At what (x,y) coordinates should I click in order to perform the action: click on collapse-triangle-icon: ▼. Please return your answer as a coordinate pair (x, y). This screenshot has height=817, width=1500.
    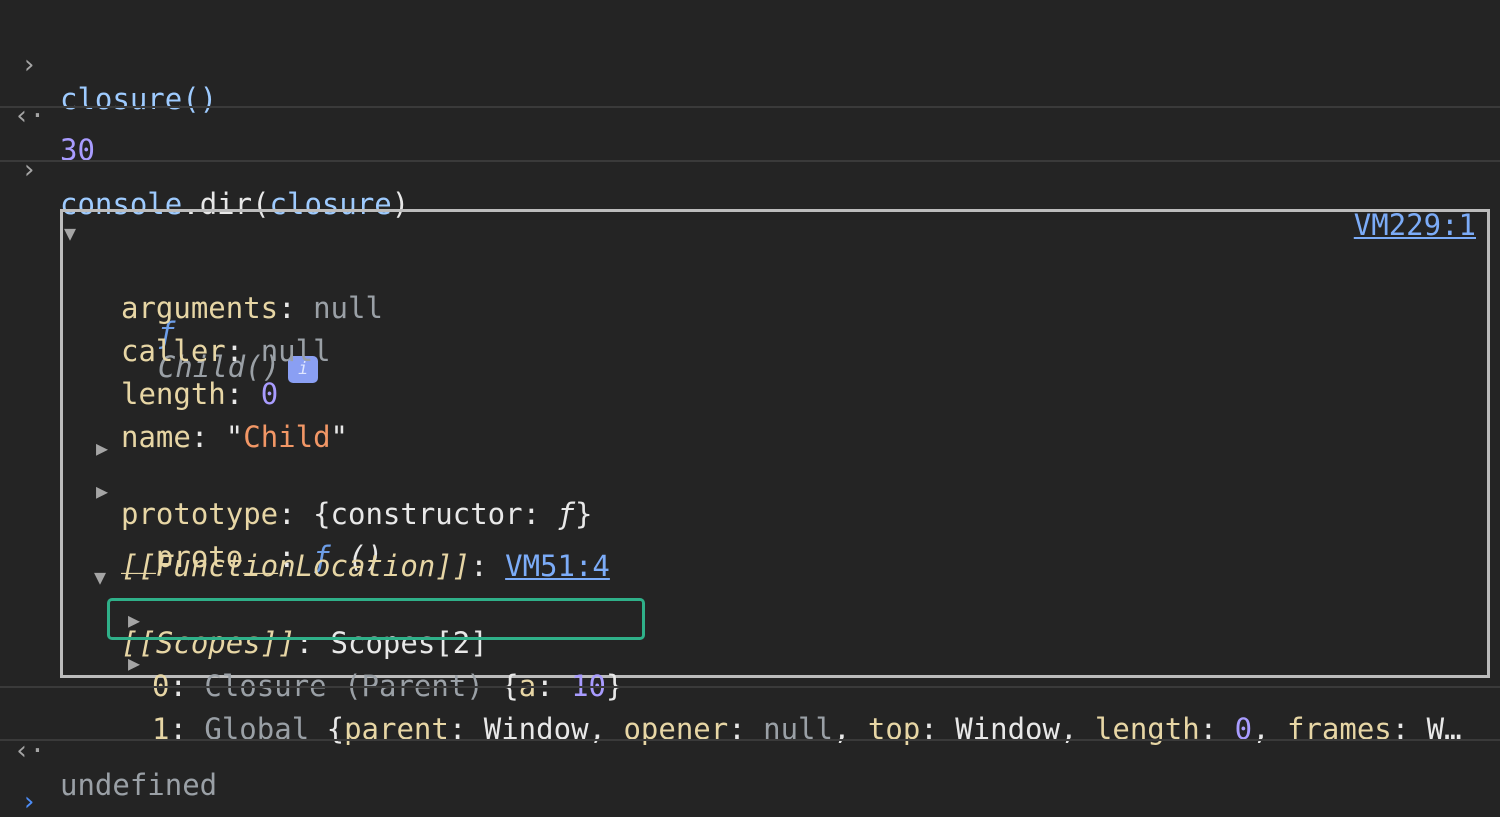
    Looking at the image, I should click on (100, 577).